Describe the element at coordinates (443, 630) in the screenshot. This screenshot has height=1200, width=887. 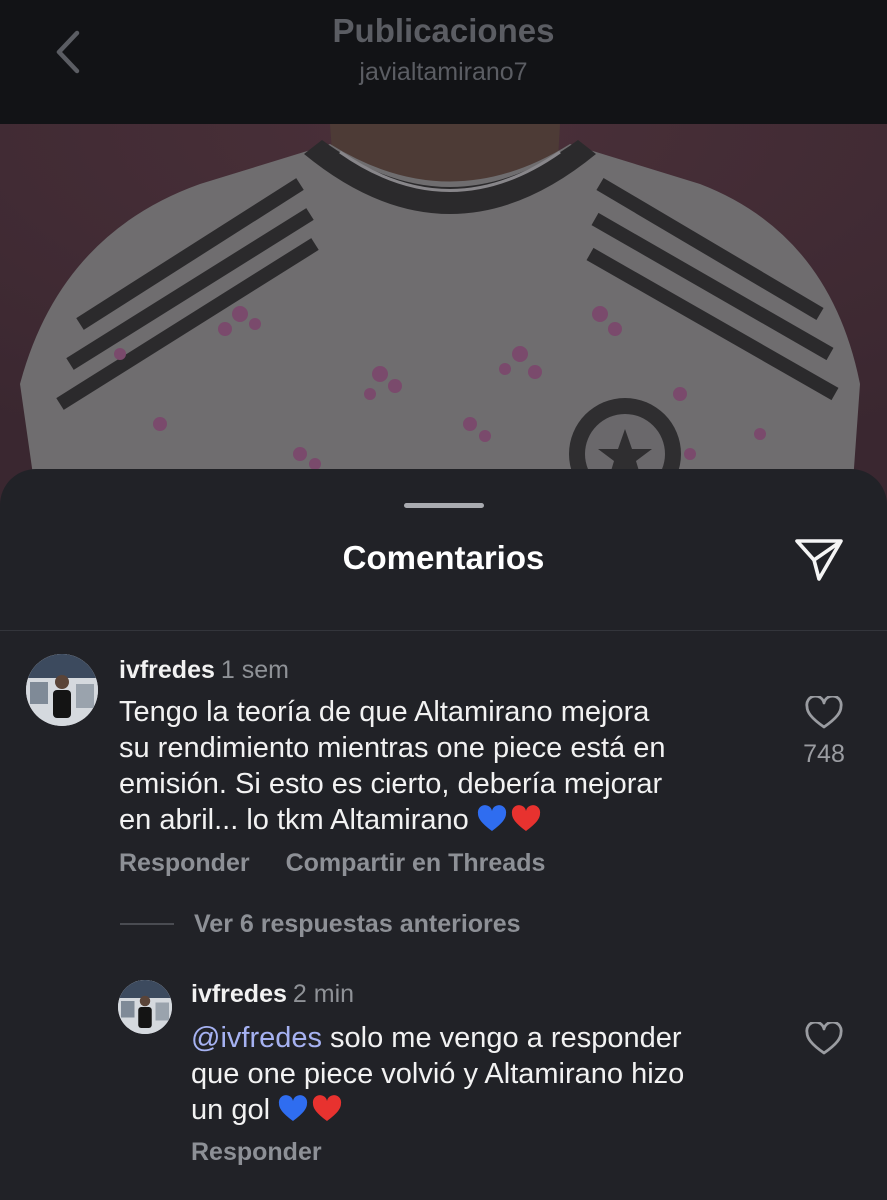
I see `sheet-divider` at that location.